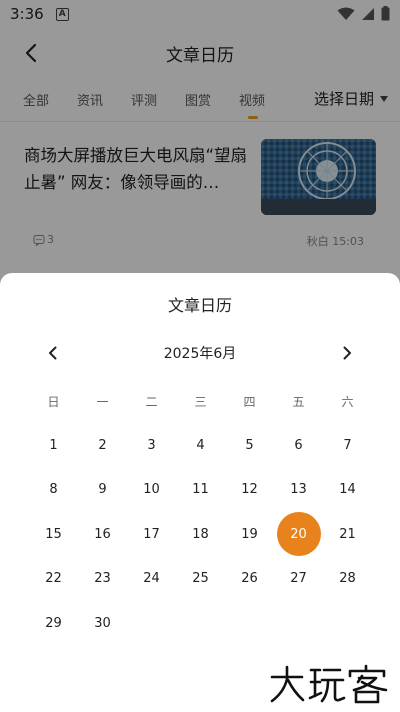 The width and height of the screenshot is (400, 712). I want to click on calendar-day: 6, so click(298, 445).